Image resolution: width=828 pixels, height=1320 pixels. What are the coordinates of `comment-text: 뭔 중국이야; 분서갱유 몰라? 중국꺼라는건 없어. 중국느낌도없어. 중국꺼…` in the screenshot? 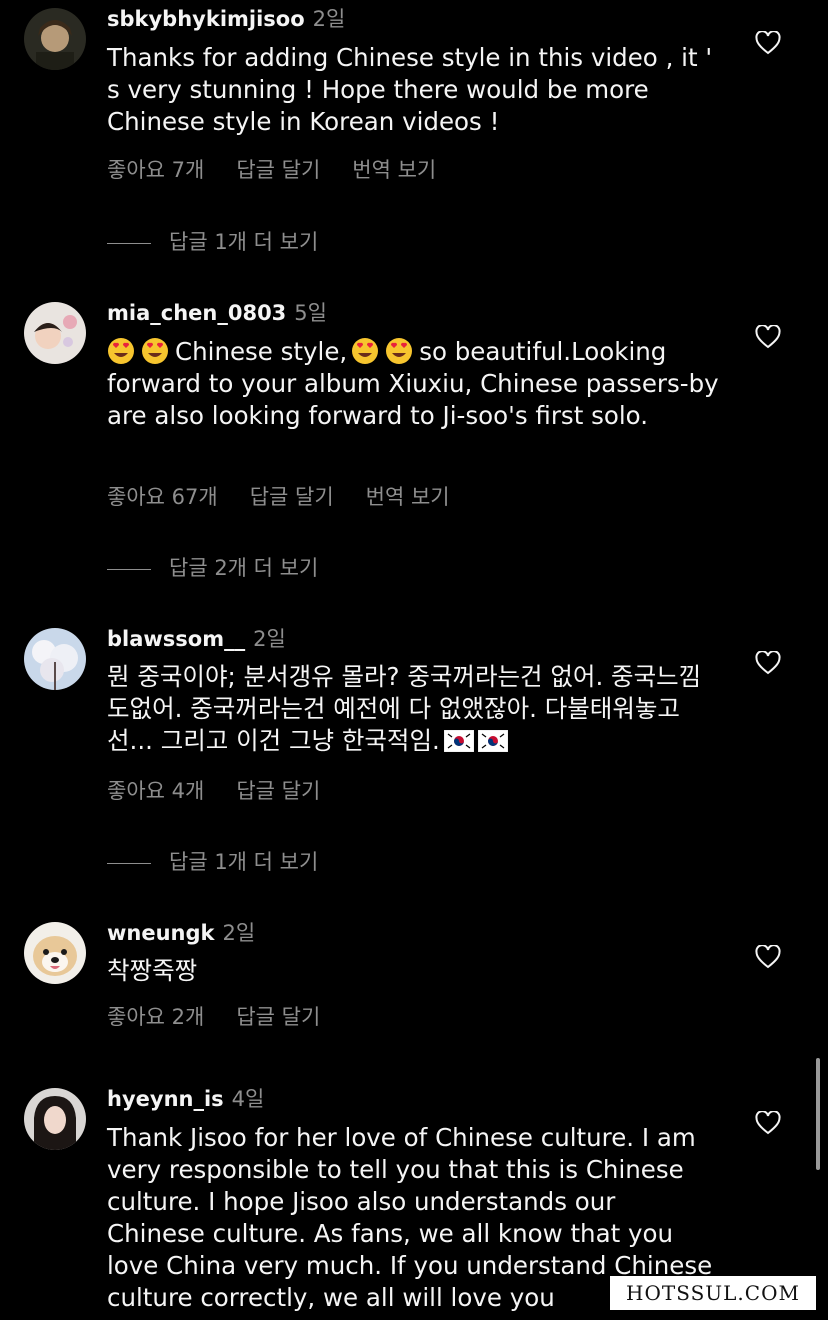 It's located at (414, 709).